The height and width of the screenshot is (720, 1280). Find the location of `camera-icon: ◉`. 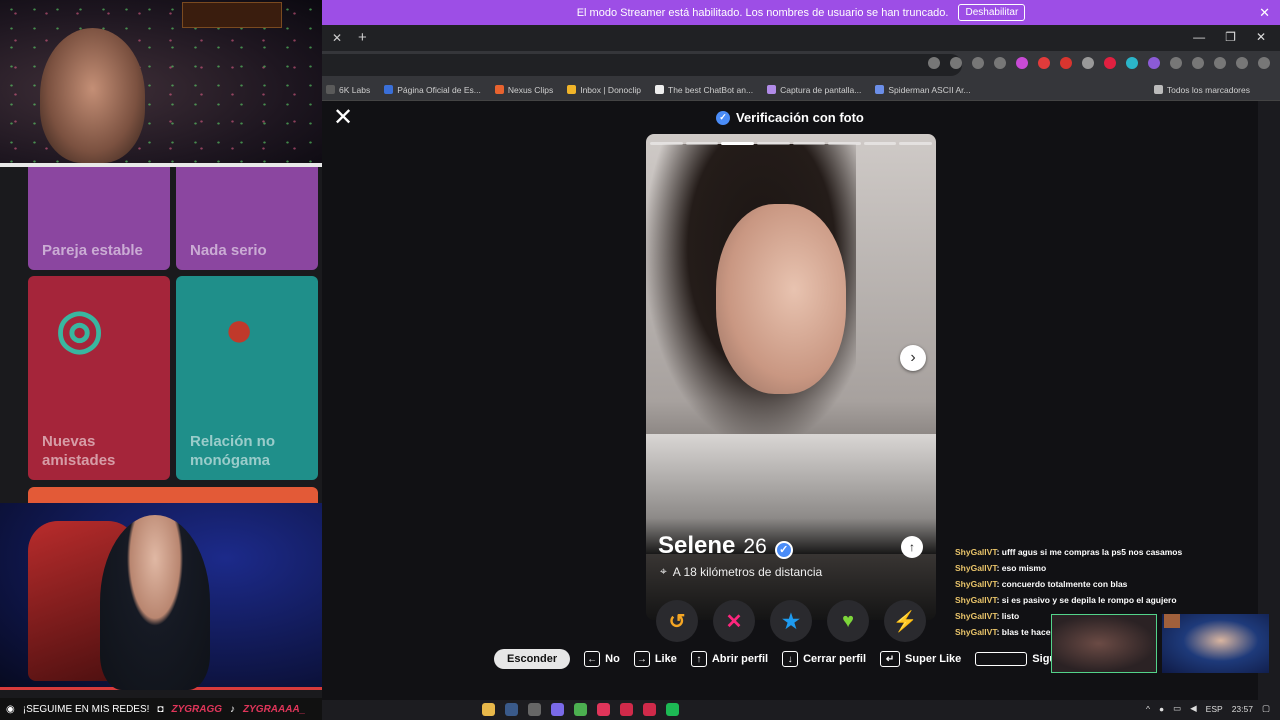

camera-icon: ◉ is located at coordinates (10, 709).